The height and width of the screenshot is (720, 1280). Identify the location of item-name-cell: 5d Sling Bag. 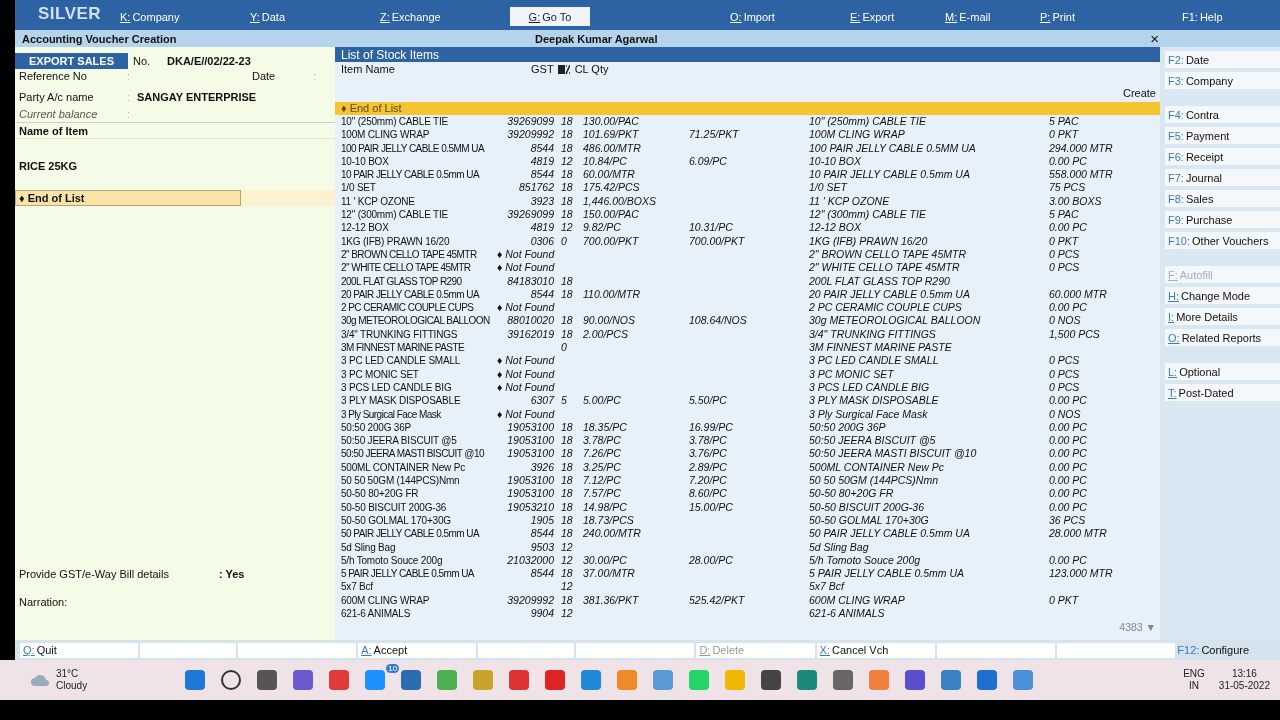
(368, 547).